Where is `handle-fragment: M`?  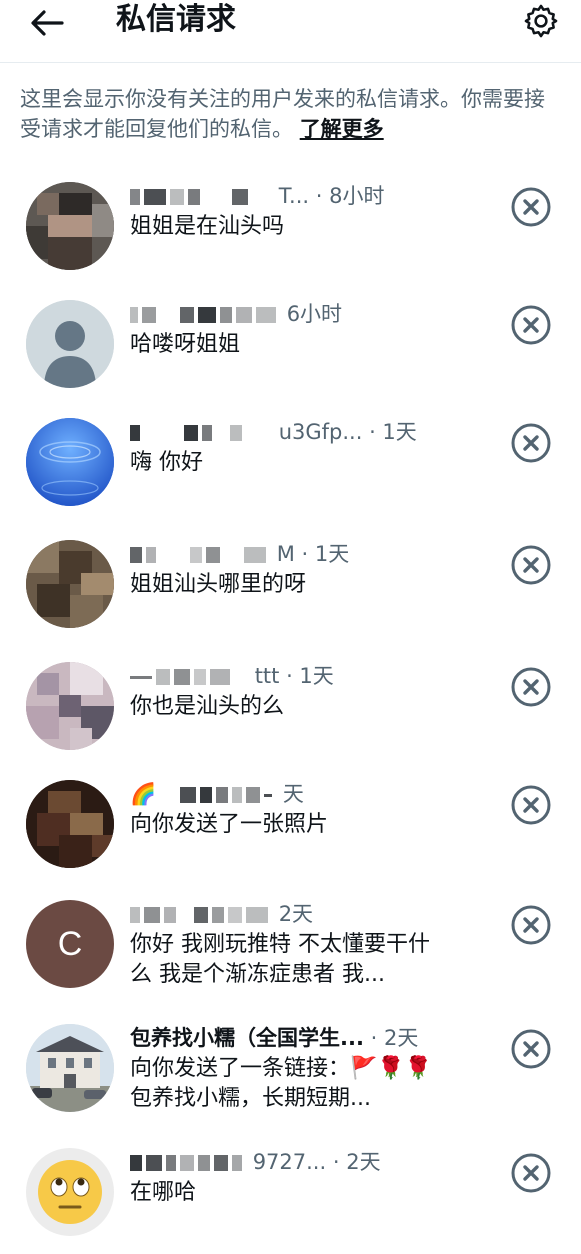 handle-fragment: M is located at coordinates (285, 554).